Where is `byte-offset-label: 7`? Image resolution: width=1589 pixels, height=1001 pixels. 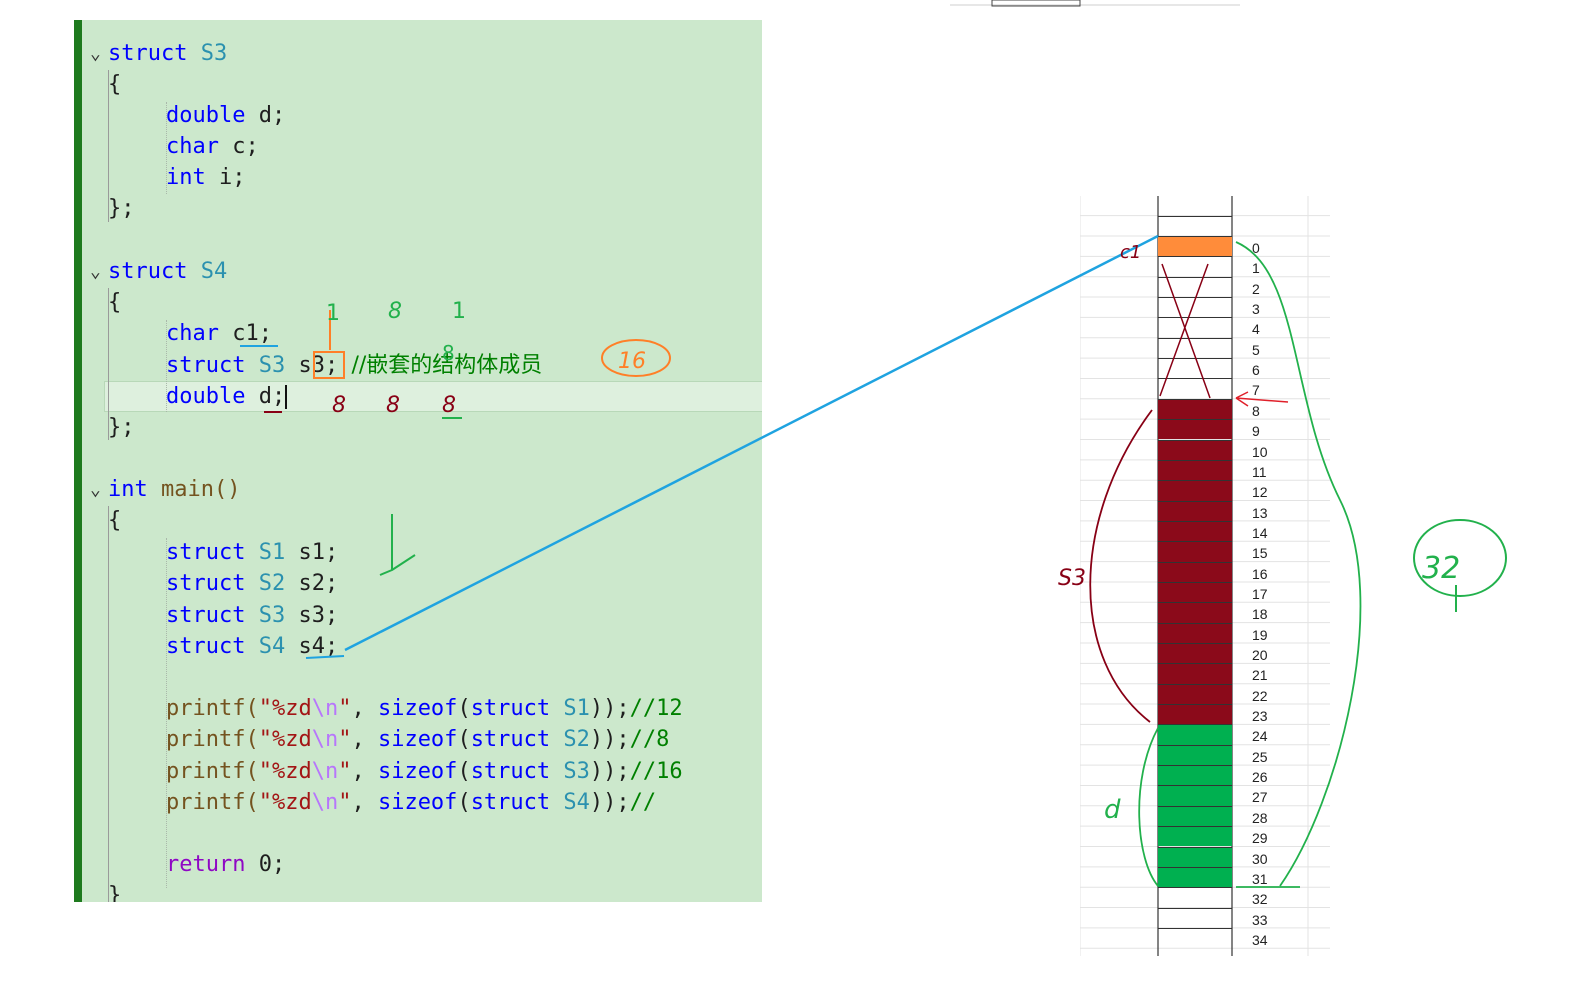
byte-offset-label: 7 is located at coordinates (1256, 390).